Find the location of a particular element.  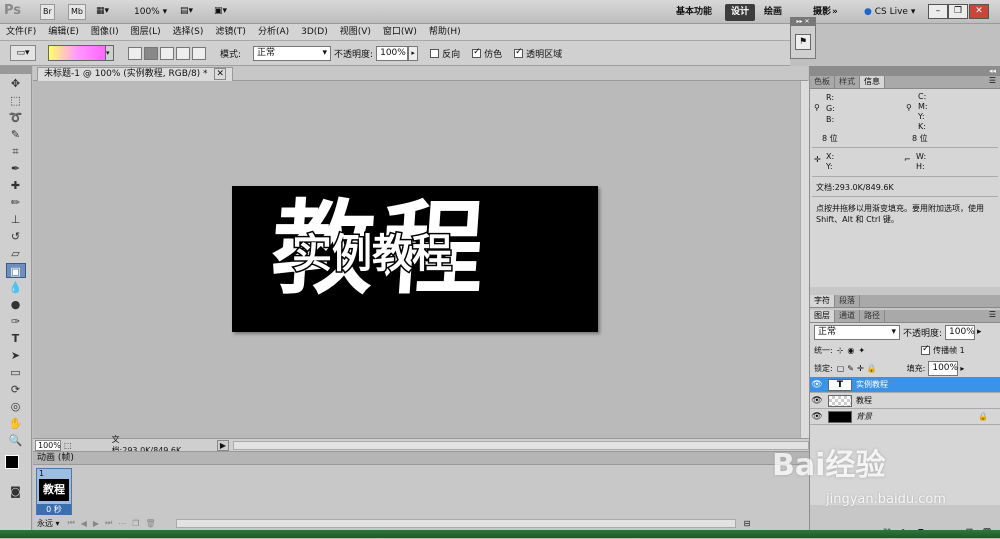

horizontal-scrollbar is located at coordinates (521, 445).